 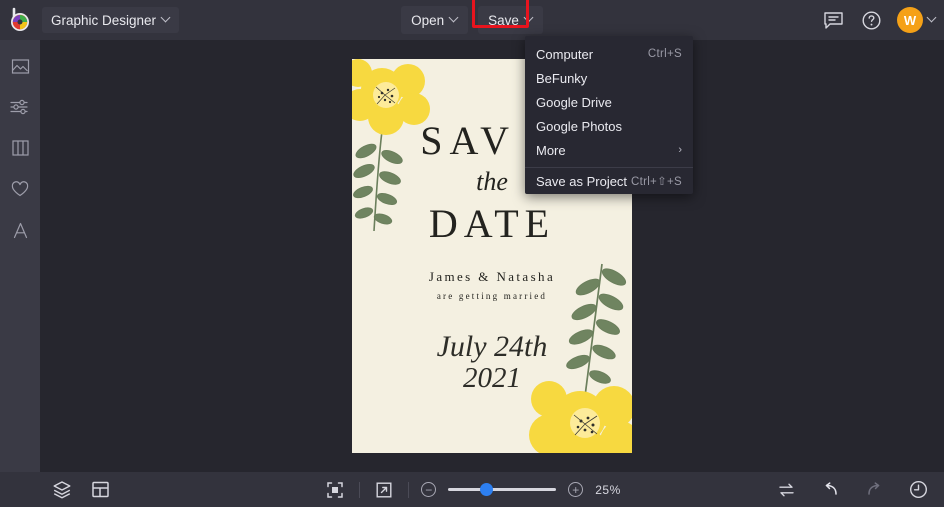 What do you see at coordinates (609, 150) in the screenshot?
I see `menu-item-more: More ›` at bounding box center [609, 150].